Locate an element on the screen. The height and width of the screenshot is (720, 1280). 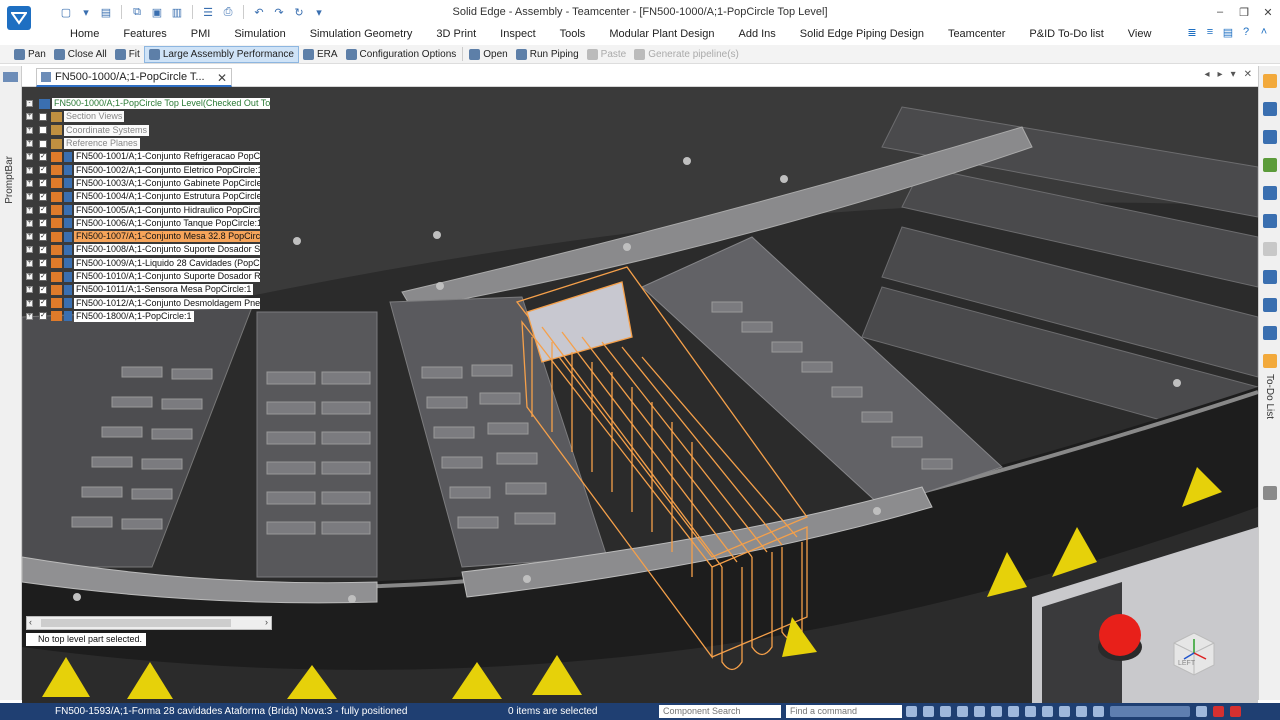
tab-pid-todo: P&ID To-Do list is located at coordinates (1066, 34).